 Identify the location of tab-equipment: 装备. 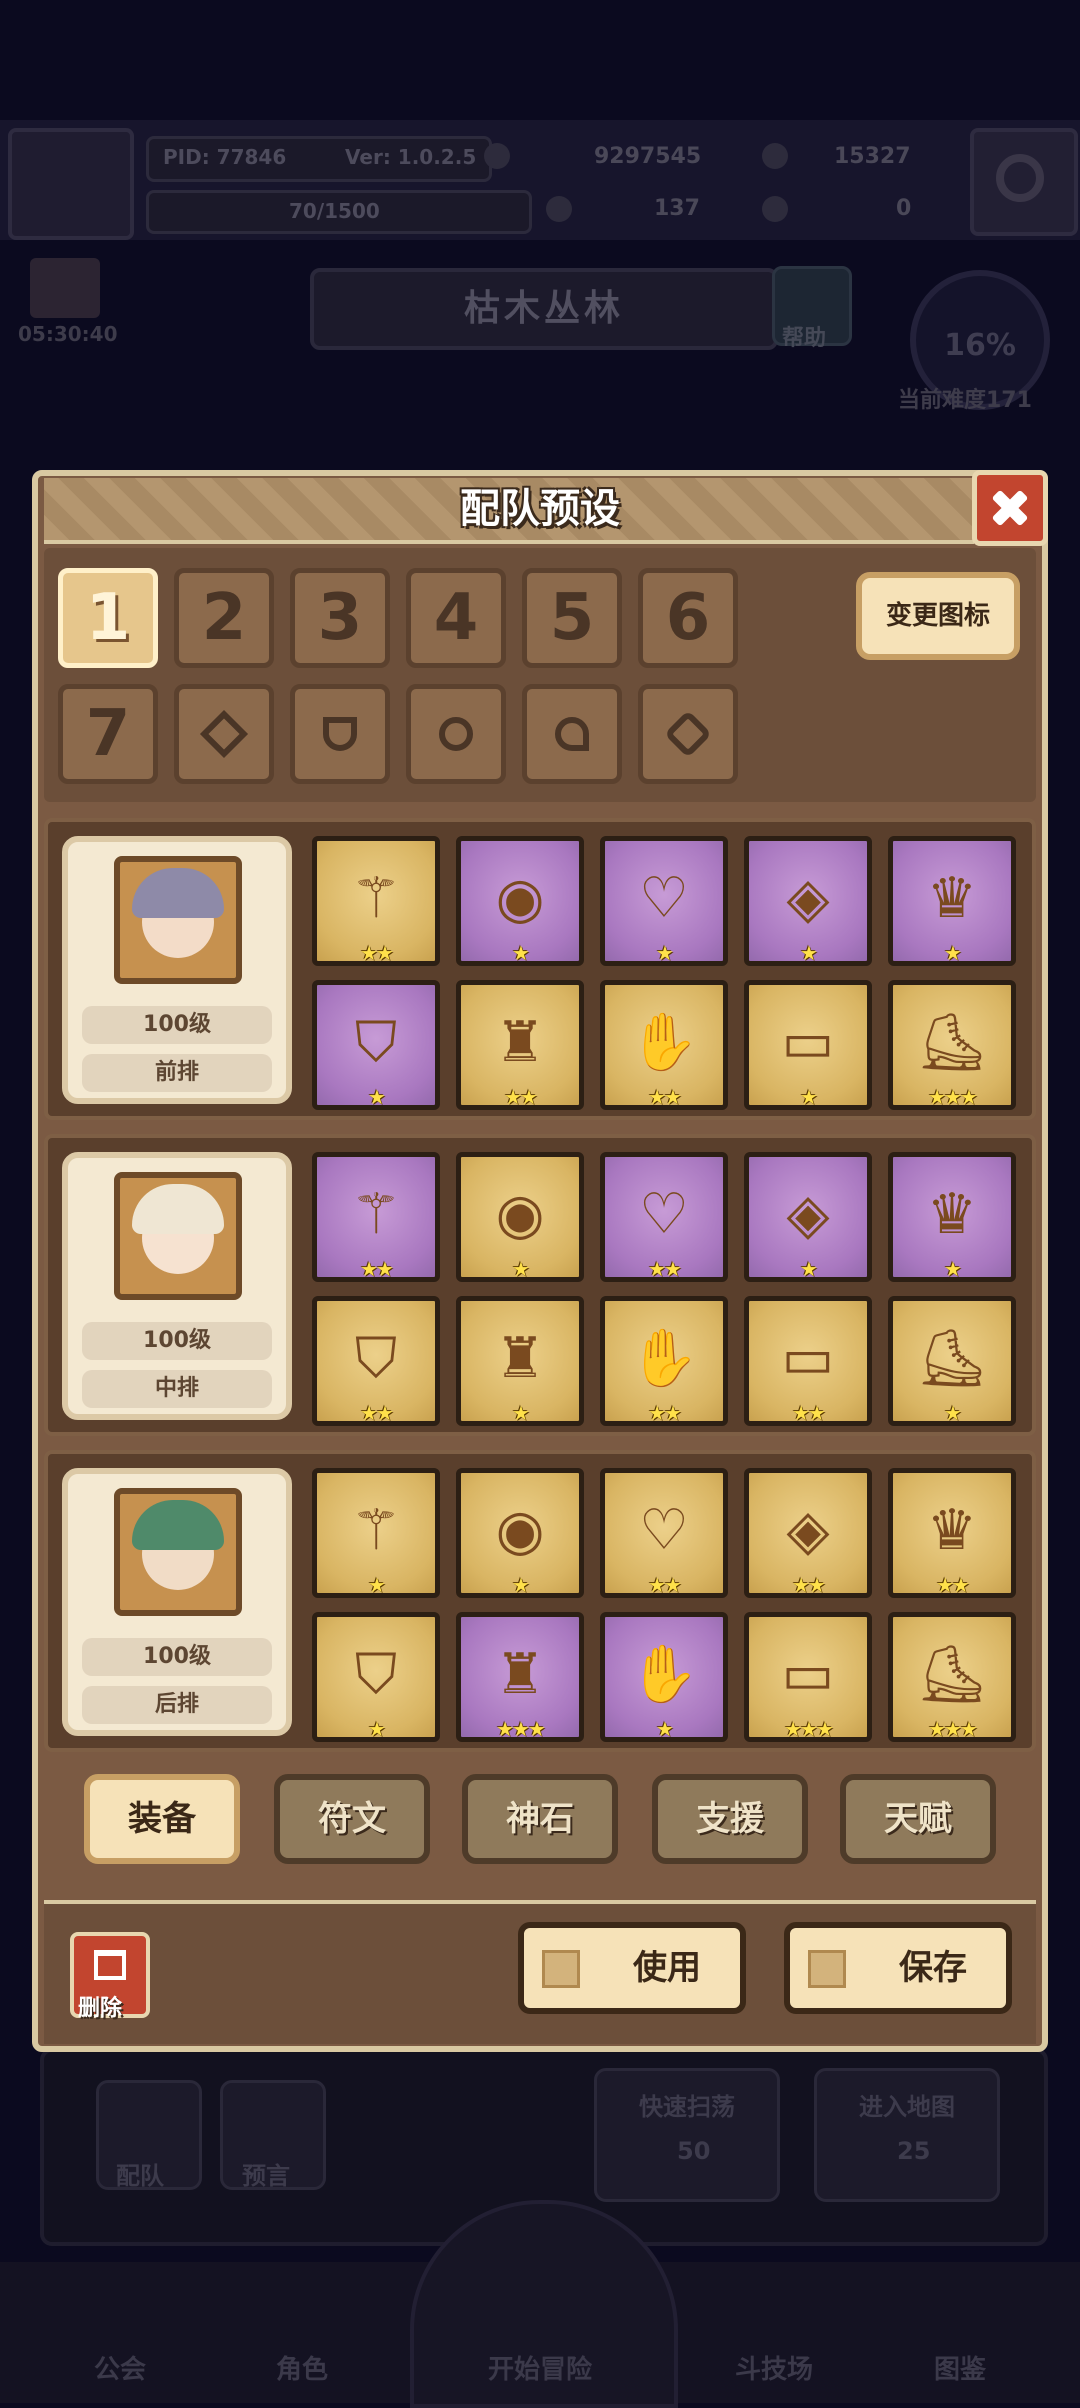
(162, 1819).